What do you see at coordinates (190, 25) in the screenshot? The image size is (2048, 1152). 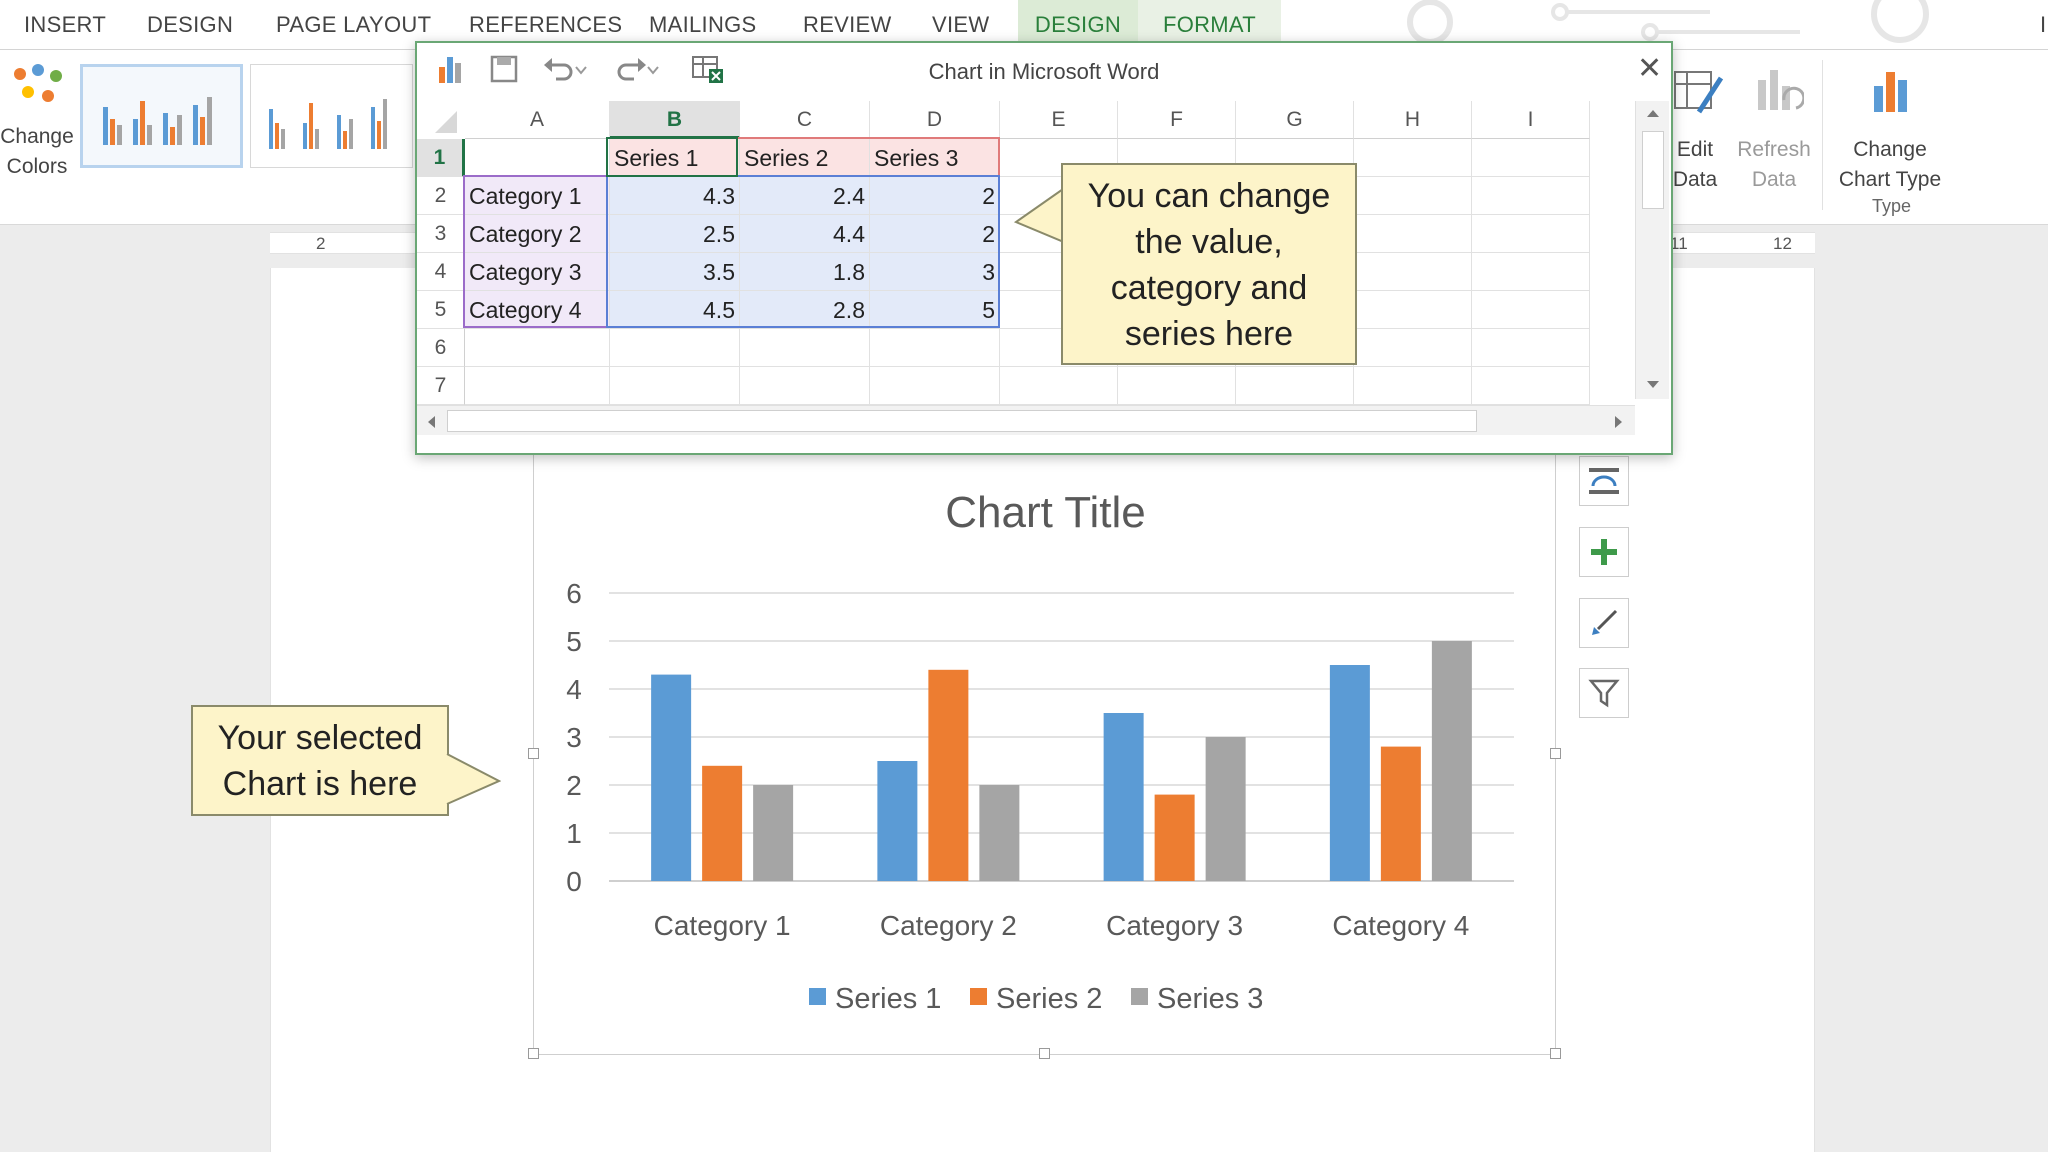 I see `tab-design: DESIGN` at bounding box center [190, 25].